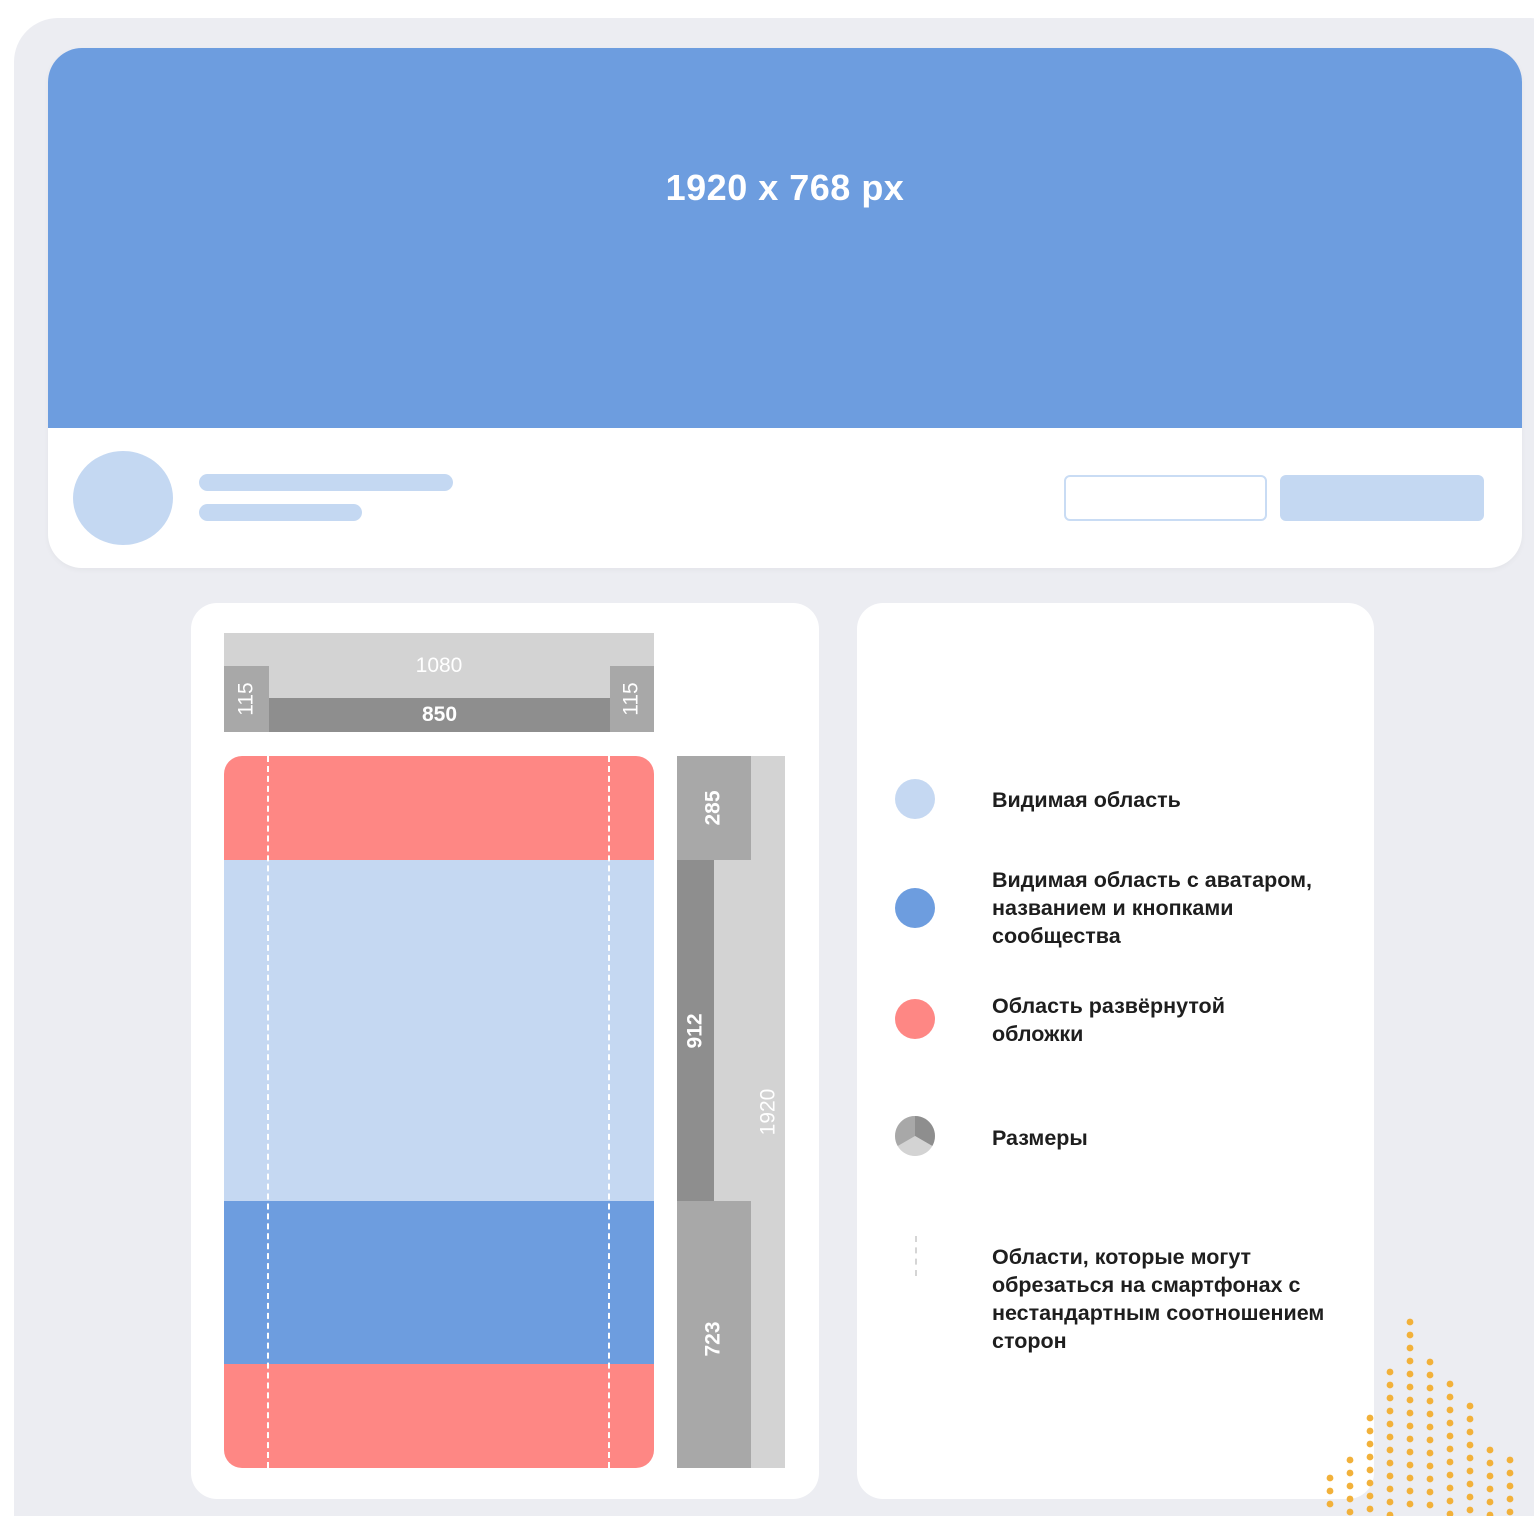  Describe the element at coordinates (1165, 498) in the screenshot. I see `secondary-button-placeholder` at that location.